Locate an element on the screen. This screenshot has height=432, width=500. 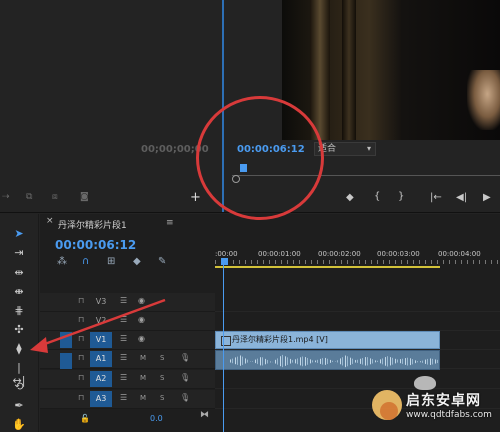
ruler-label: 00:00:02:00 is located at coordinates (339, 254).